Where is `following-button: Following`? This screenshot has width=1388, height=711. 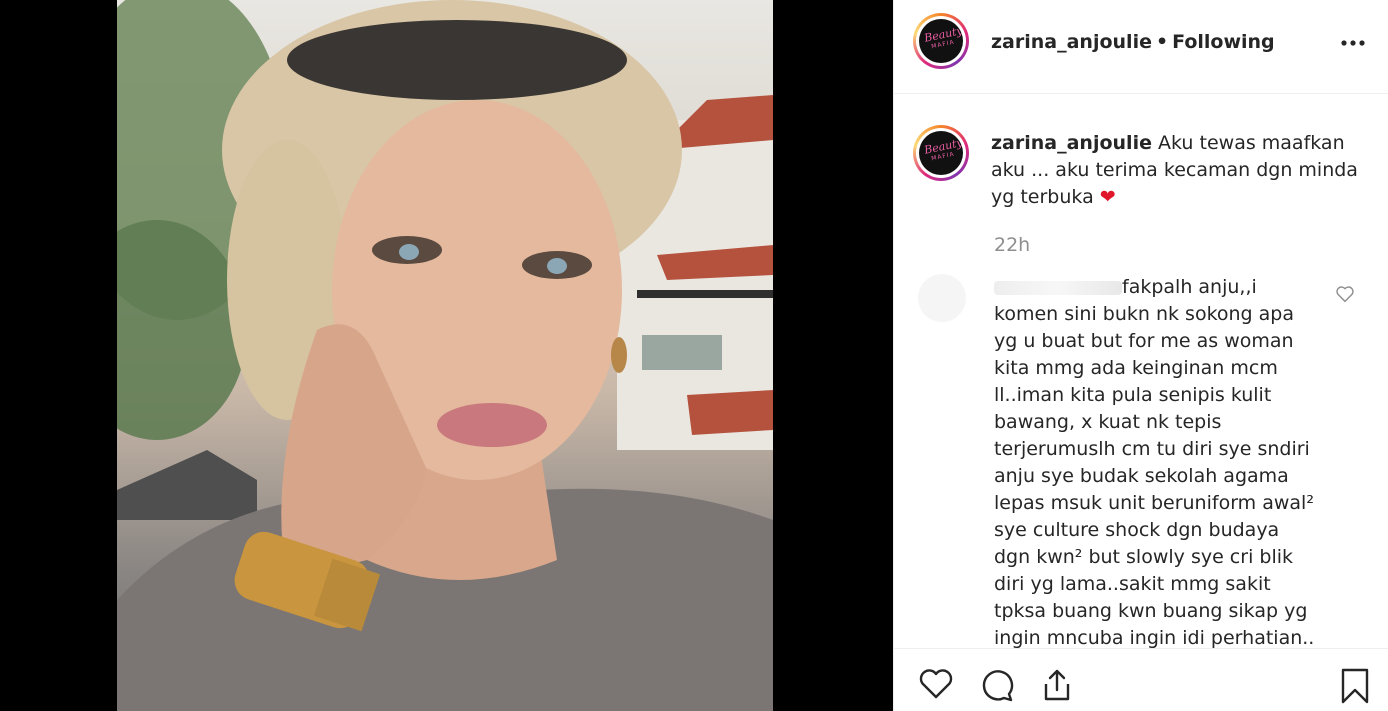 following-button: Following is located at coordinates (1223, 42).